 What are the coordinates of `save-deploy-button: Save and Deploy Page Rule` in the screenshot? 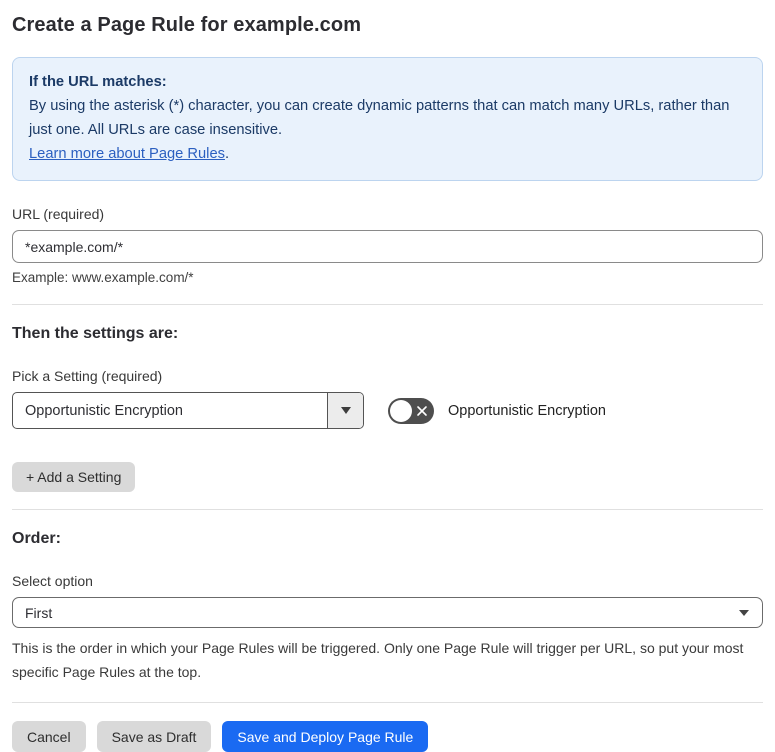 It's located at (325, 736).